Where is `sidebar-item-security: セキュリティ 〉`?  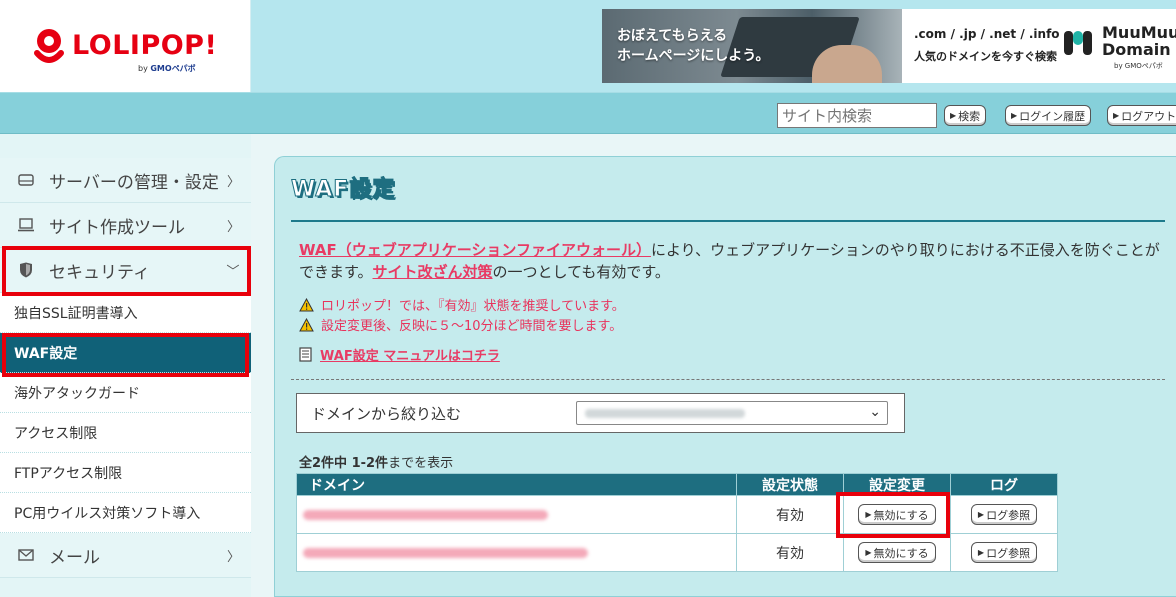 sidebar-item-security: セキュリティ 〉 is located at coordinates (125, 270).